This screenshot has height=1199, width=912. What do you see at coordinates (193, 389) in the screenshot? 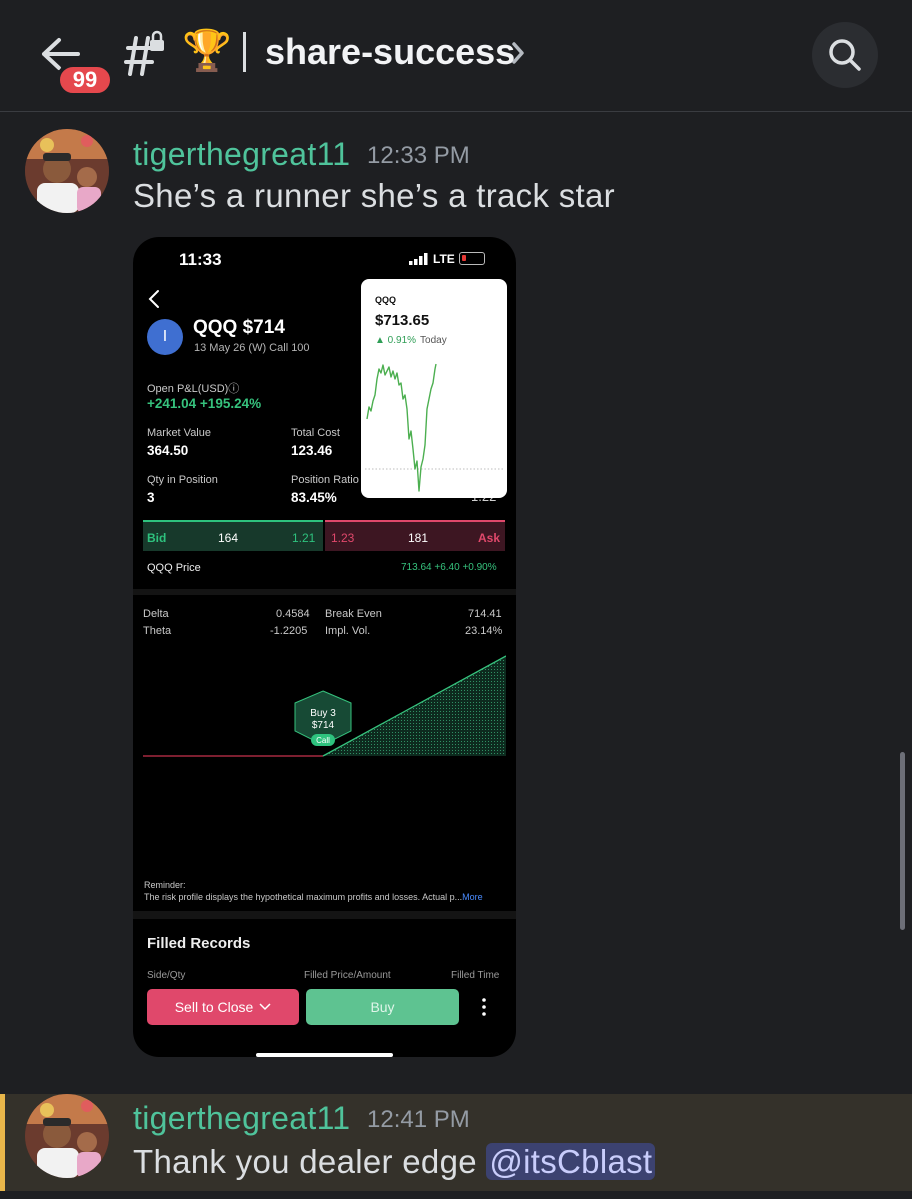
I see `open-pl-label: Open P&L(USD)ⓘ` at bounding box center [193, 389].